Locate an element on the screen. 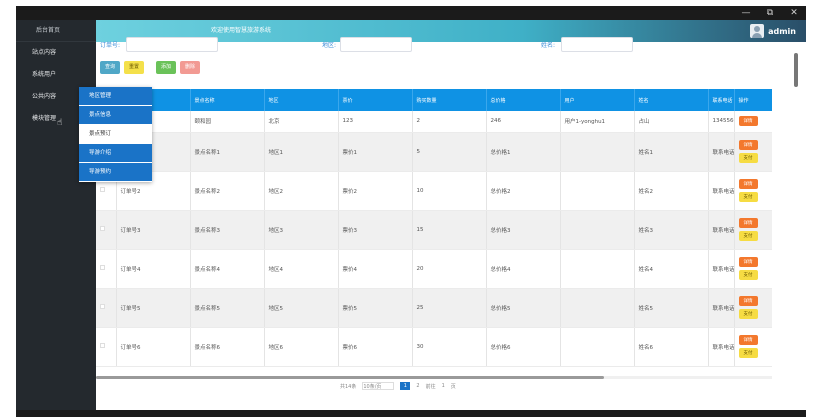 This screenshot has width=817, height=417. col-spot: 景点名称 is located at coordinates (227, 100).